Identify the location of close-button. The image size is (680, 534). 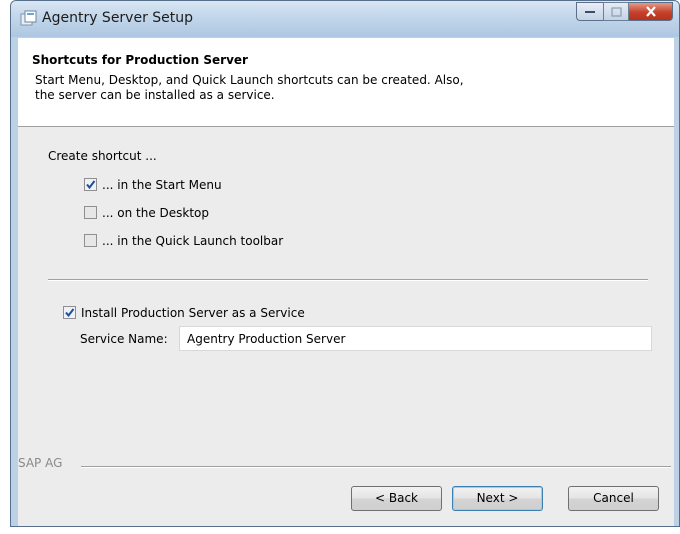
(651, 11).